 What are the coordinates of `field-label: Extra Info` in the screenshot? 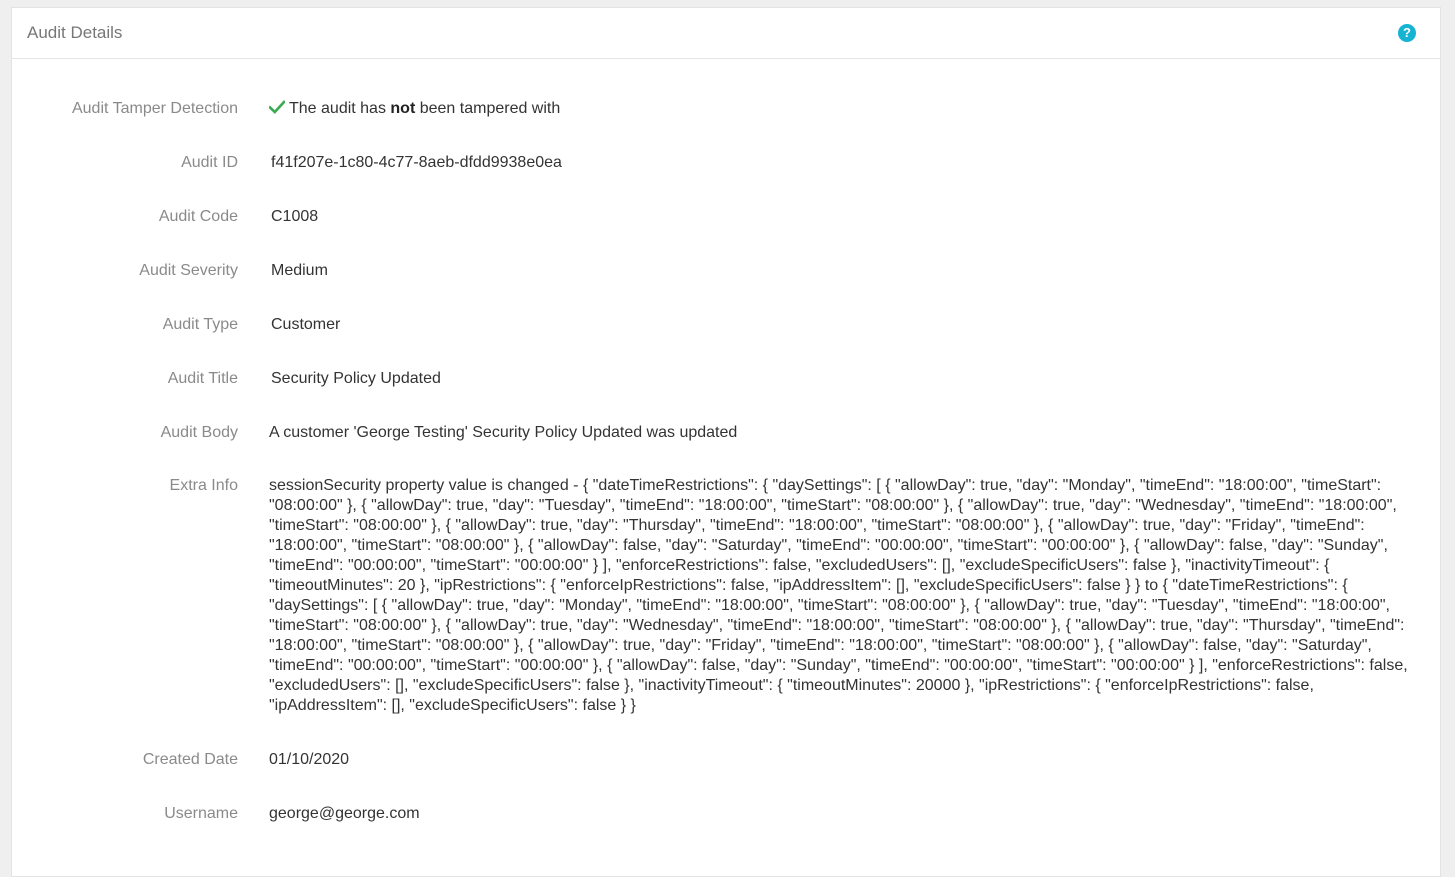 It's located at (203, 485).